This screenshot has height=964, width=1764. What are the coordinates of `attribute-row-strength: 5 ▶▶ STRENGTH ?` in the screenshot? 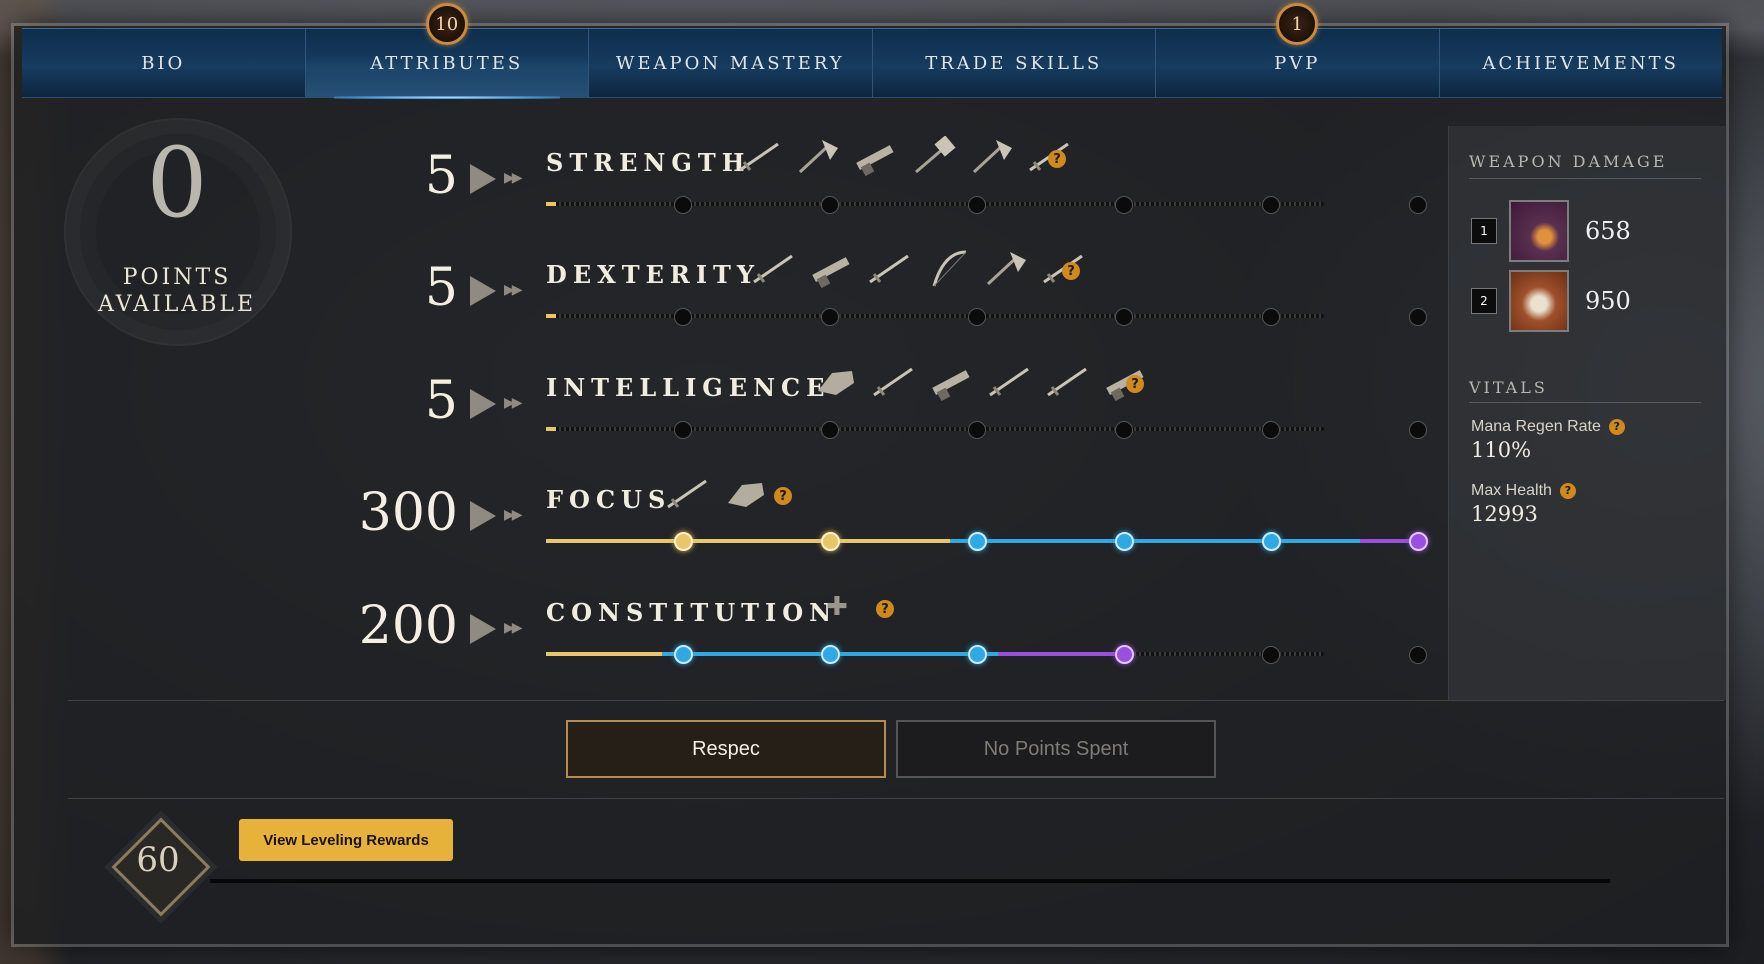 It's located at (865, 178).